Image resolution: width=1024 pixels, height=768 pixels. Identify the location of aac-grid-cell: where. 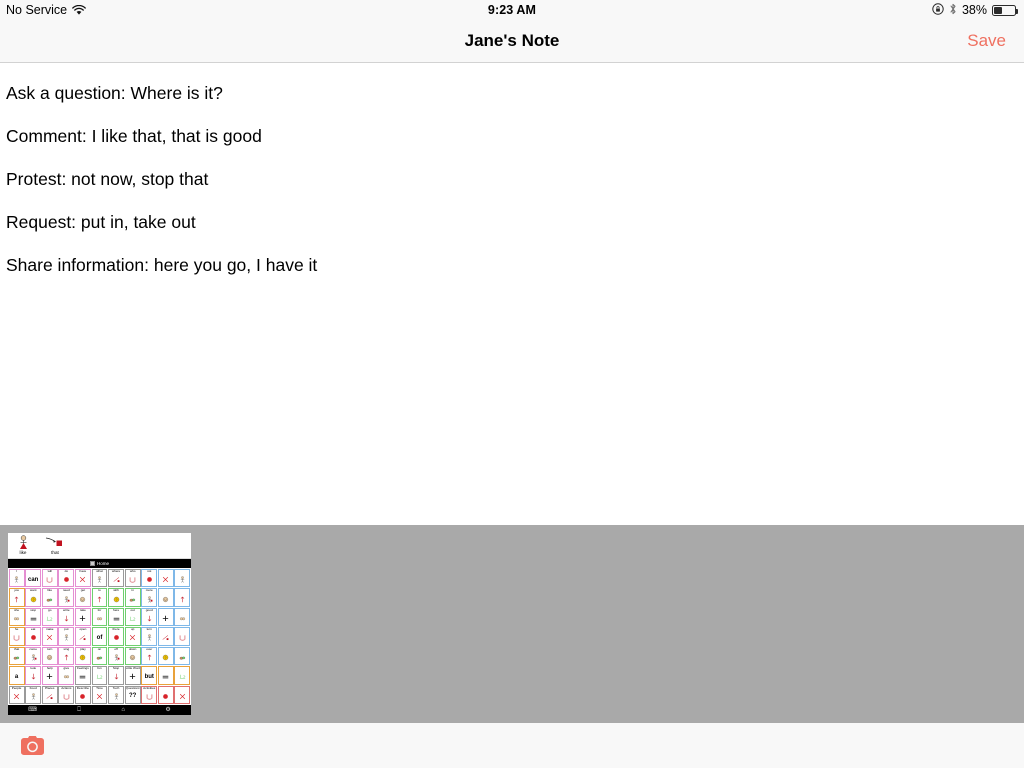
(116, 578).